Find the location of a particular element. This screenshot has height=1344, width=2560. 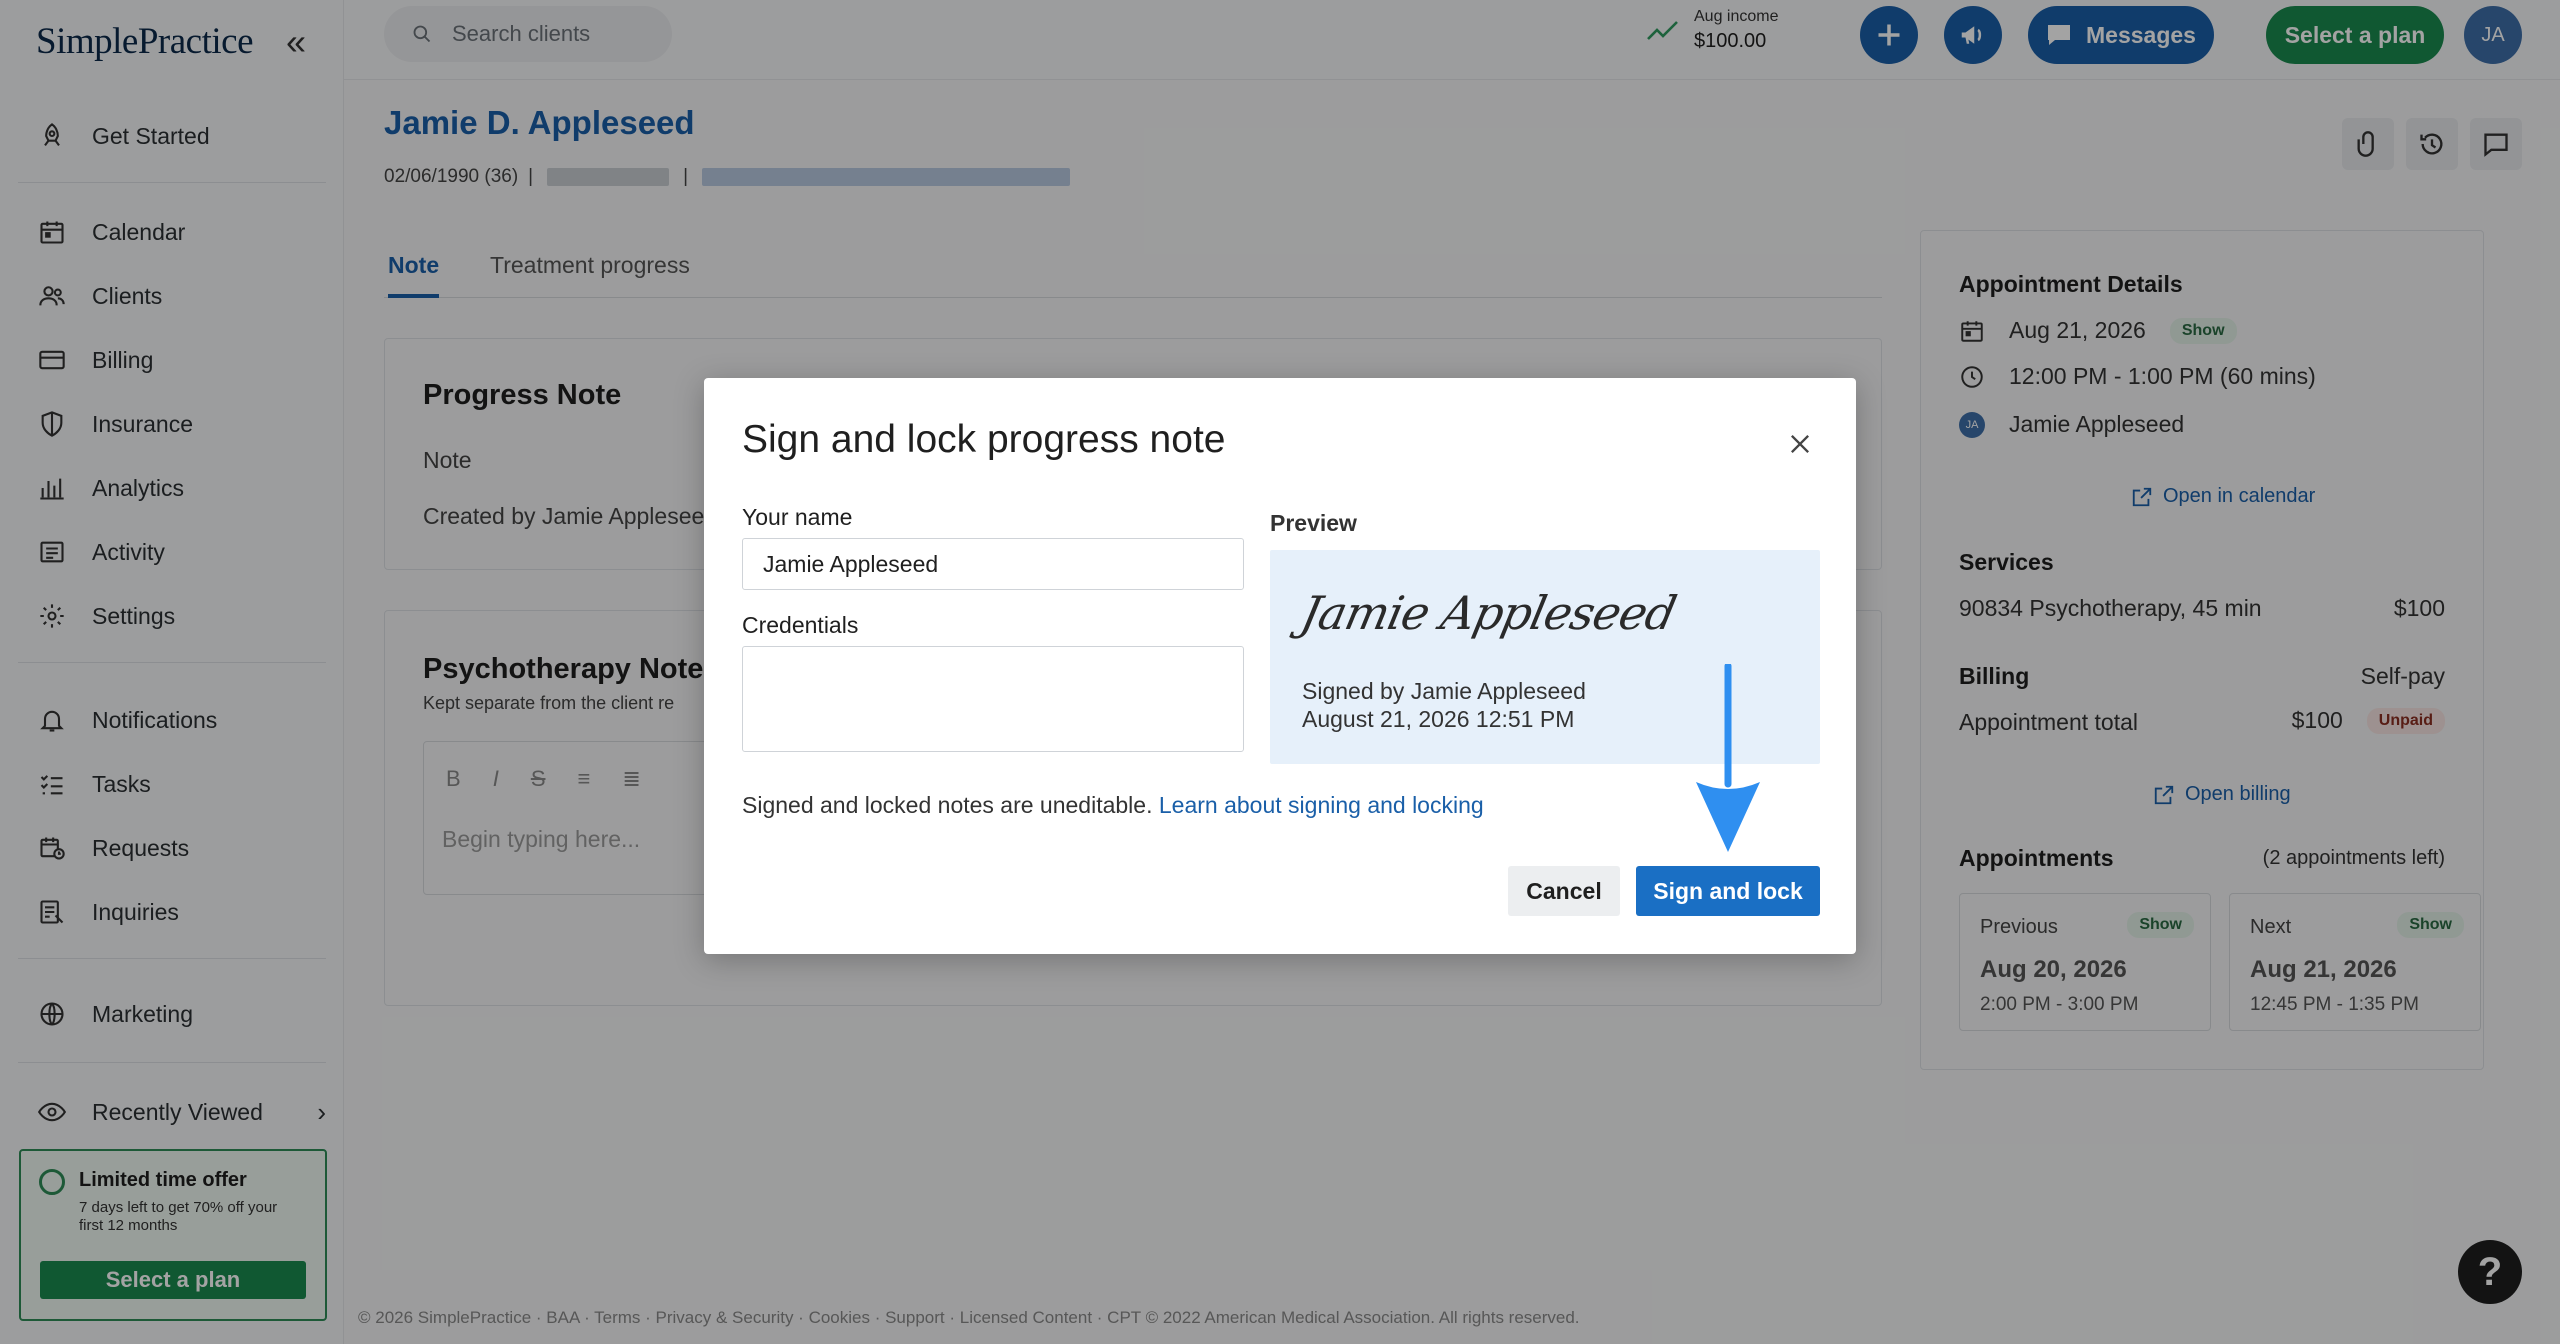

signature: Jamie Appleseed is located at coordinates (1488, 613).